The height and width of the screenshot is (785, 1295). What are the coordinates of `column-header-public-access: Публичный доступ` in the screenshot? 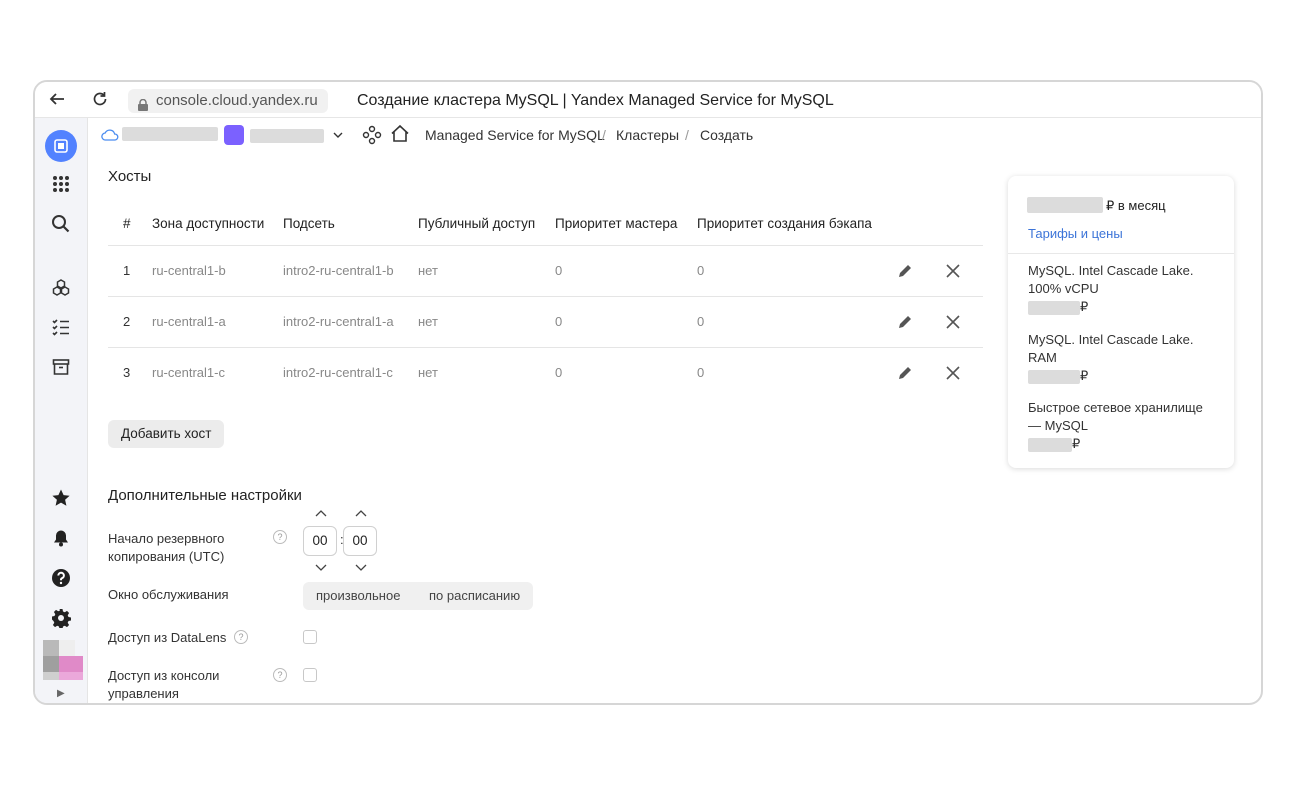 It's located at (477, 223).